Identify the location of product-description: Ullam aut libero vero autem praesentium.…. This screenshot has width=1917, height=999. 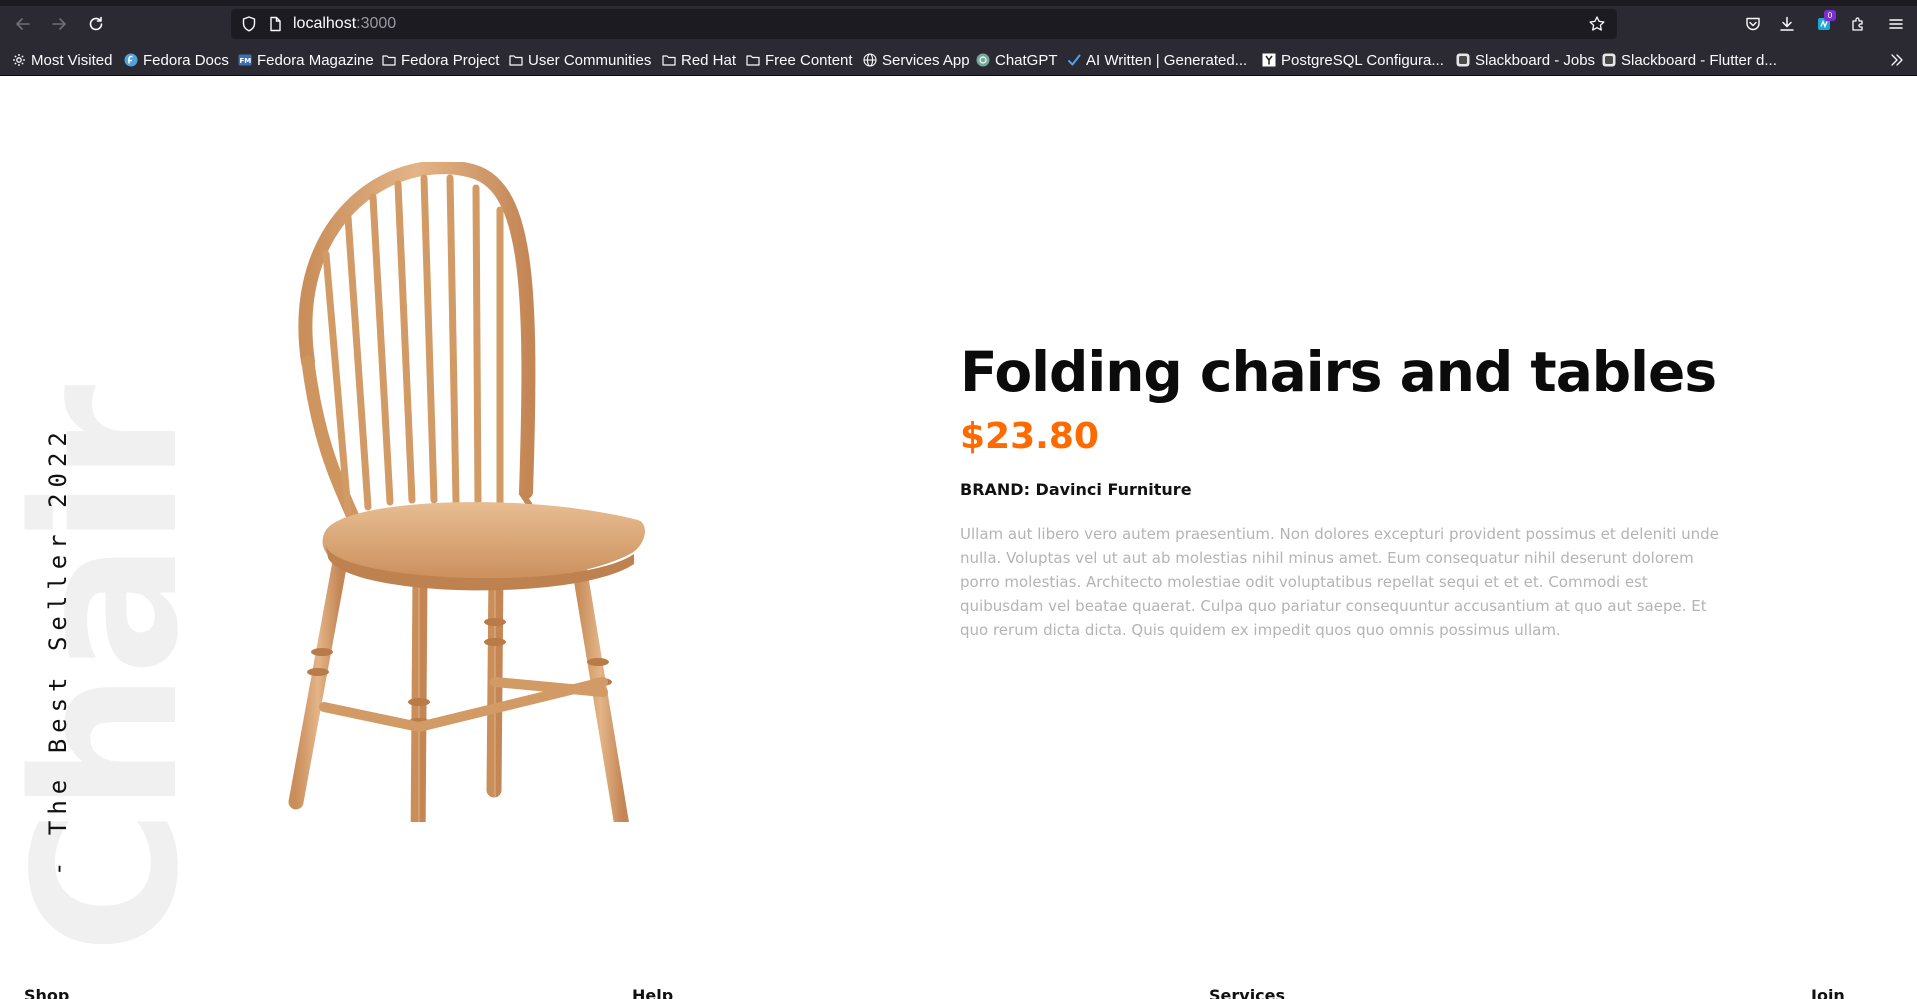
(1339, 582).